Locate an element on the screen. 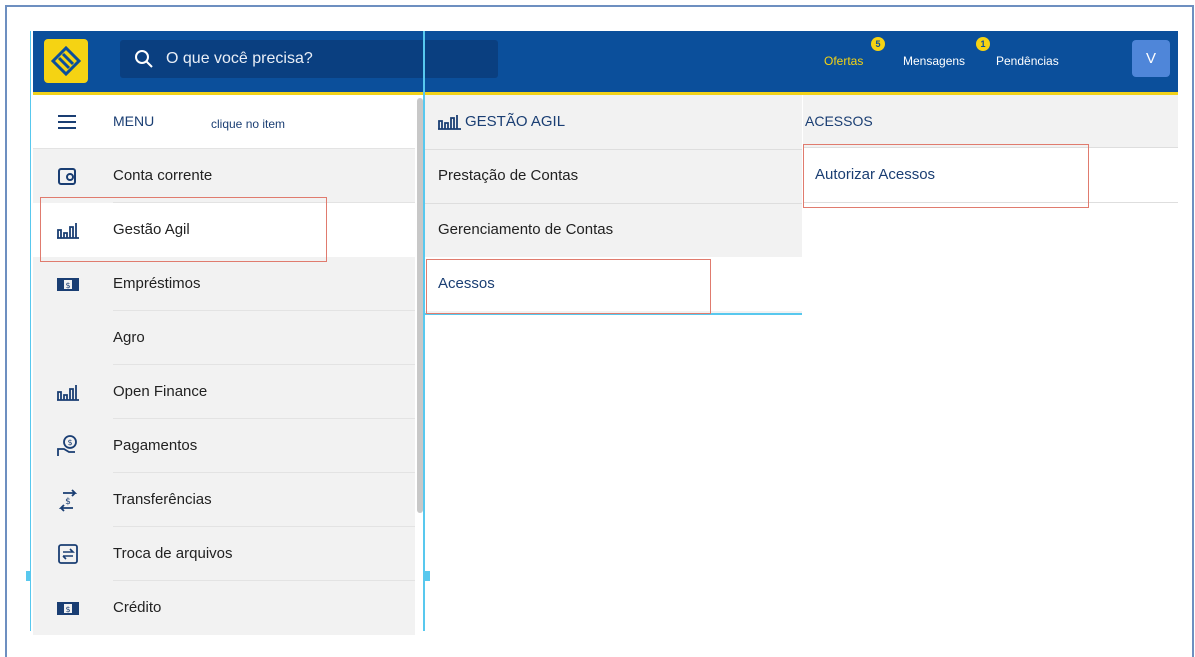 The height and width of the screenshot is (657, 1195). submenu-item-label: Prestação de Contas is located at coordinates (508, 175).